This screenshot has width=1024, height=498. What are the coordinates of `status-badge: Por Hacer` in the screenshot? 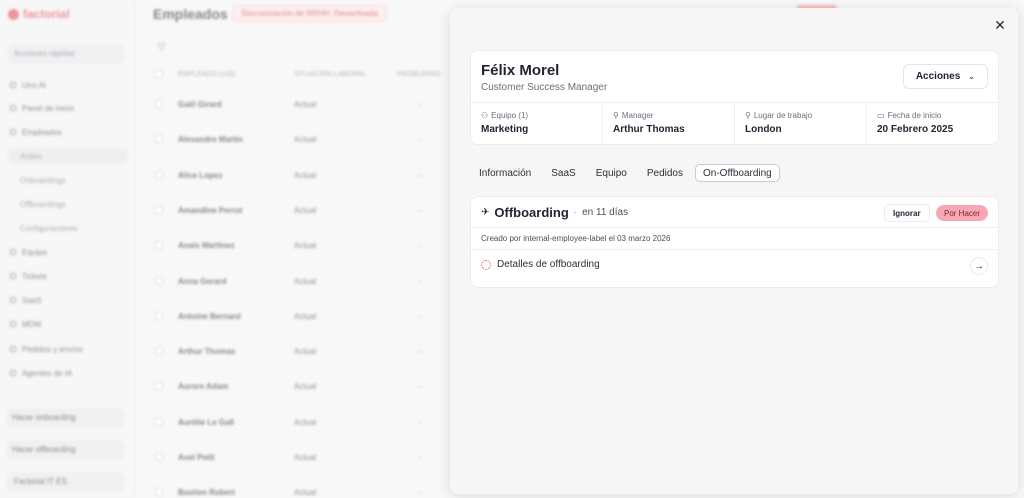 It's located at (962, 213).